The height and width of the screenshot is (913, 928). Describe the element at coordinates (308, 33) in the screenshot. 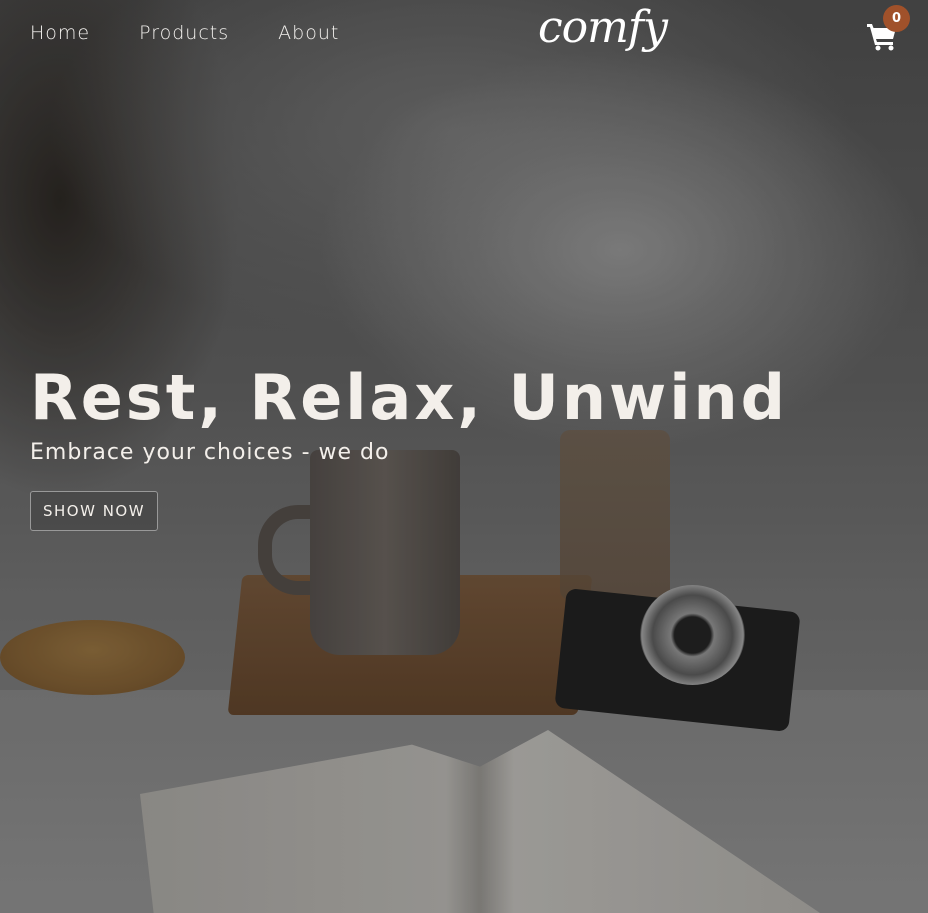

I see `nav-link-about: About` at that location.